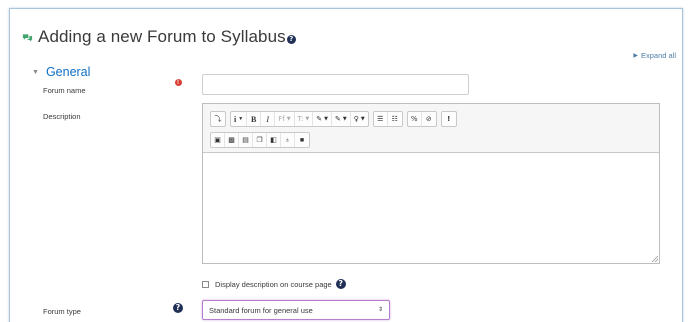 Image resolution: width=693 pixels, height=322 pixels. I want to click on required-icon: !, so click(178, 82).